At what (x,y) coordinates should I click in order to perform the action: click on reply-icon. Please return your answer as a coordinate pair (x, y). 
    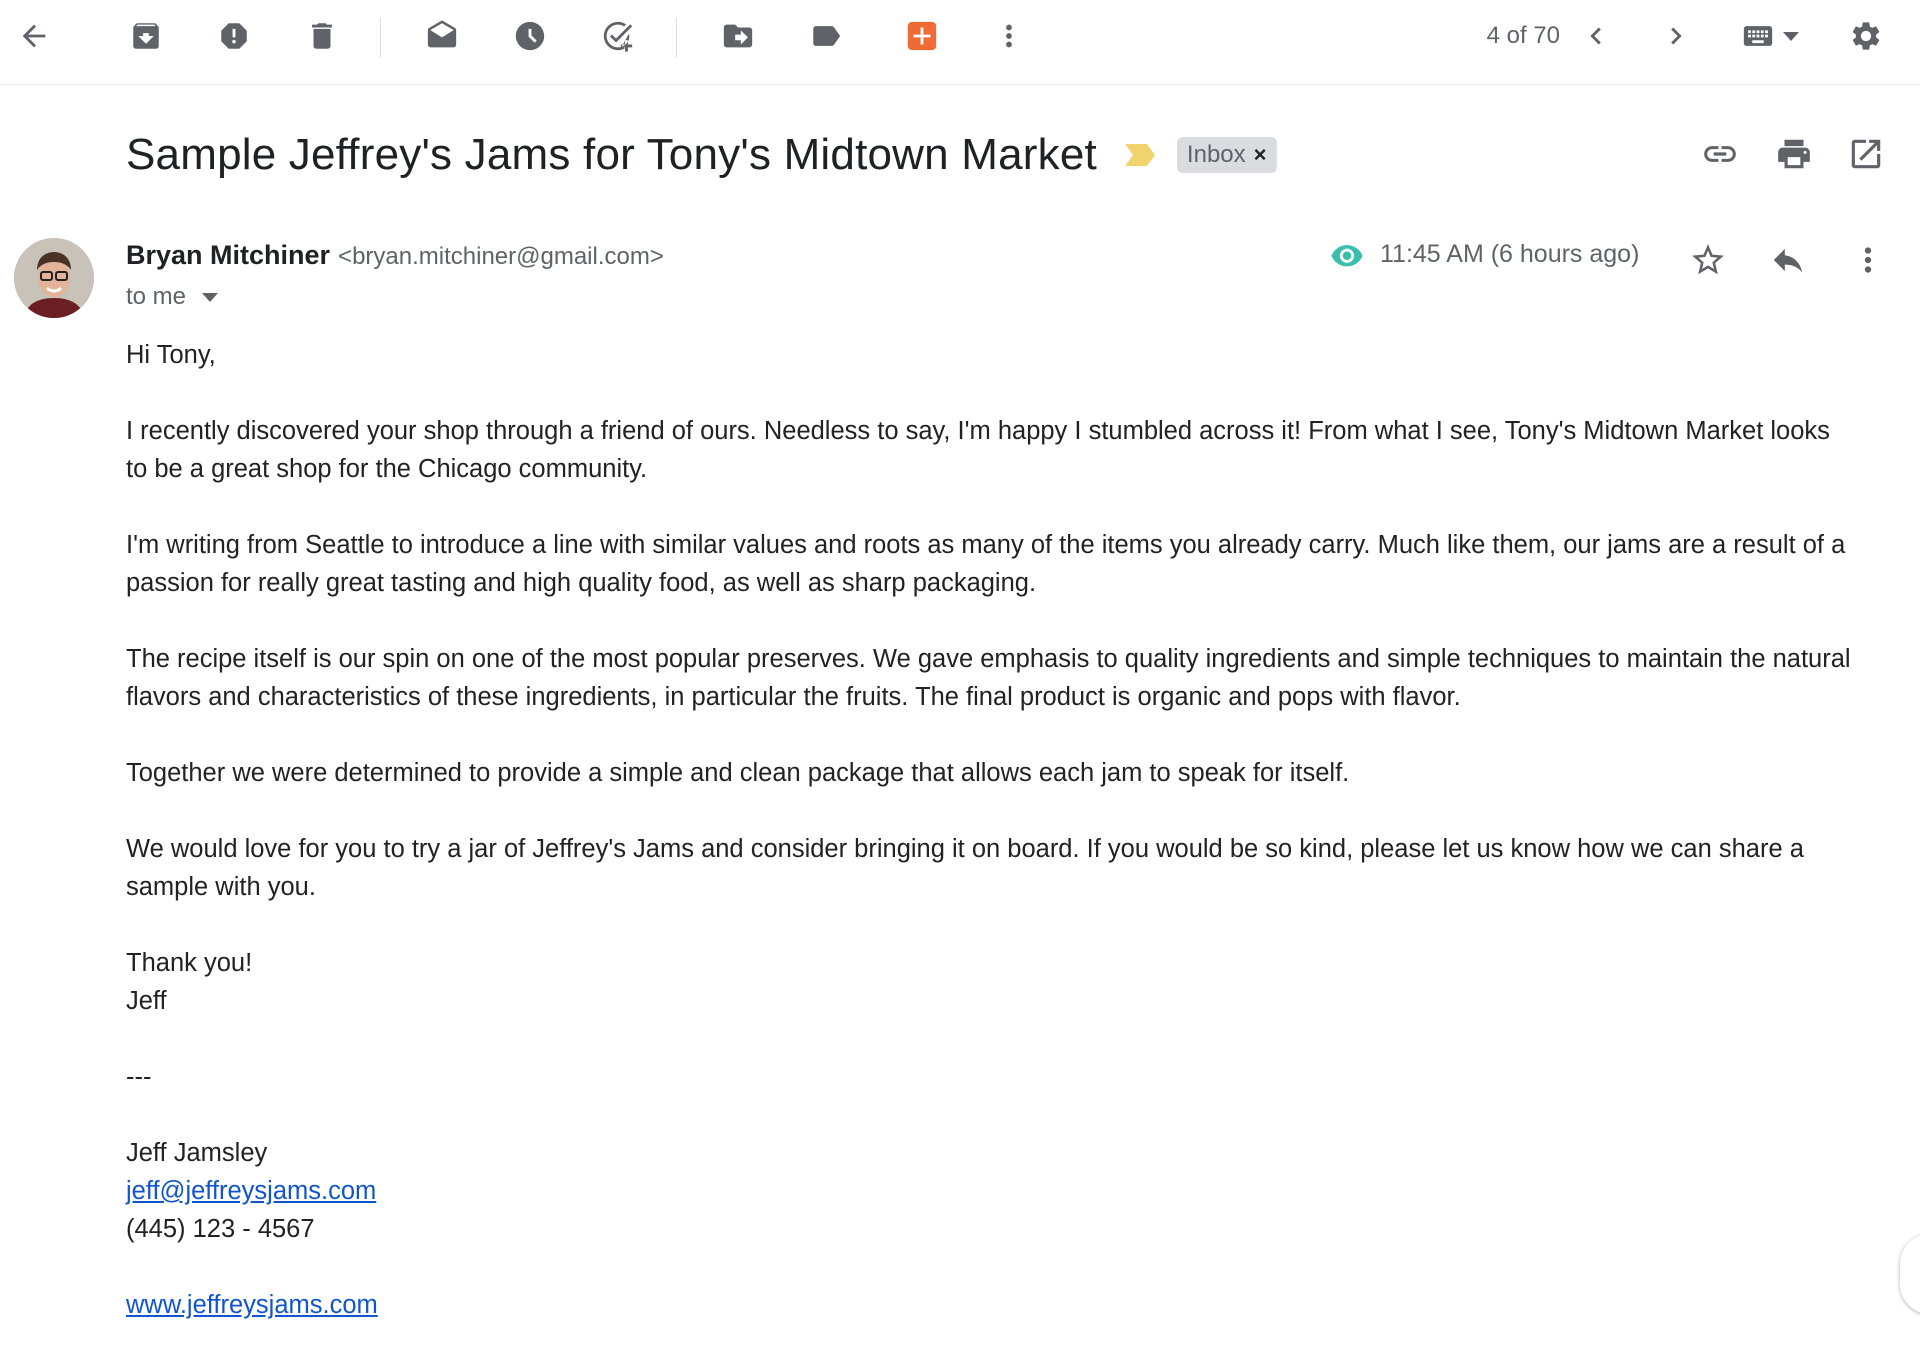
    Looking at the image, I should click on (1788, 260).